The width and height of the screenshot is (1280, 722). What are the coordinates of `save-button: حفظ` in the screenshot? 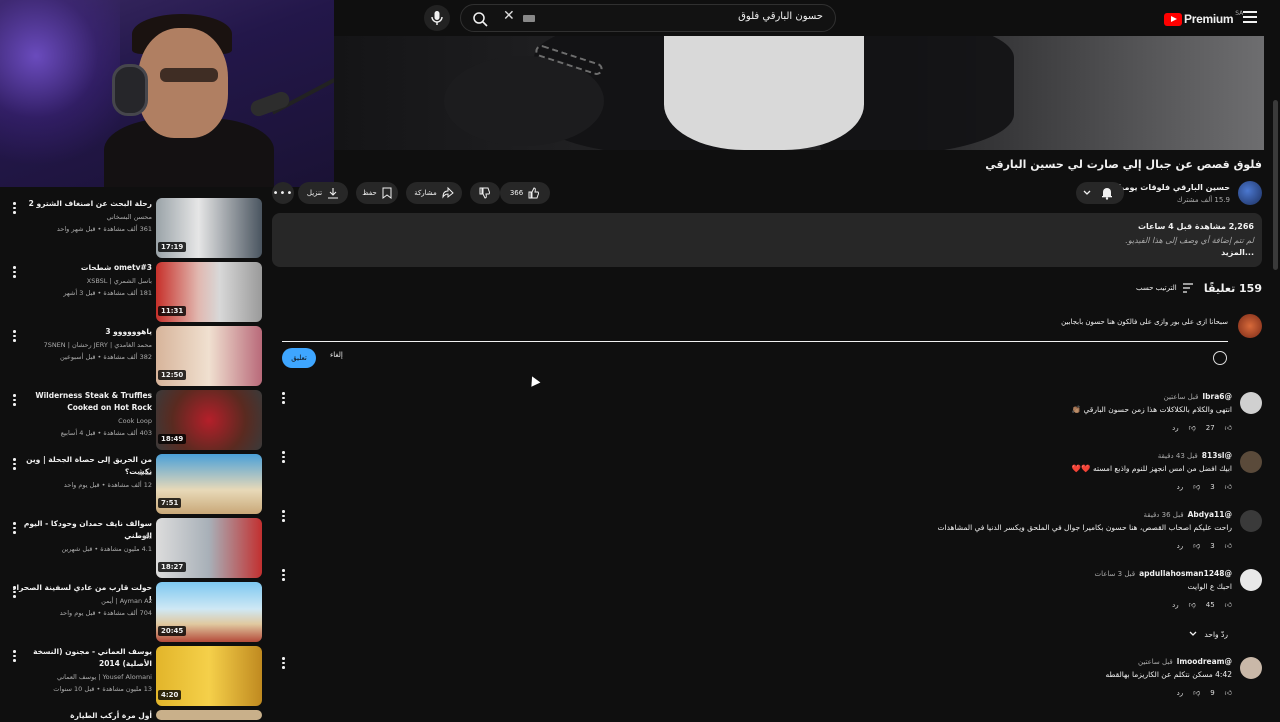 It's located at (377, 193).